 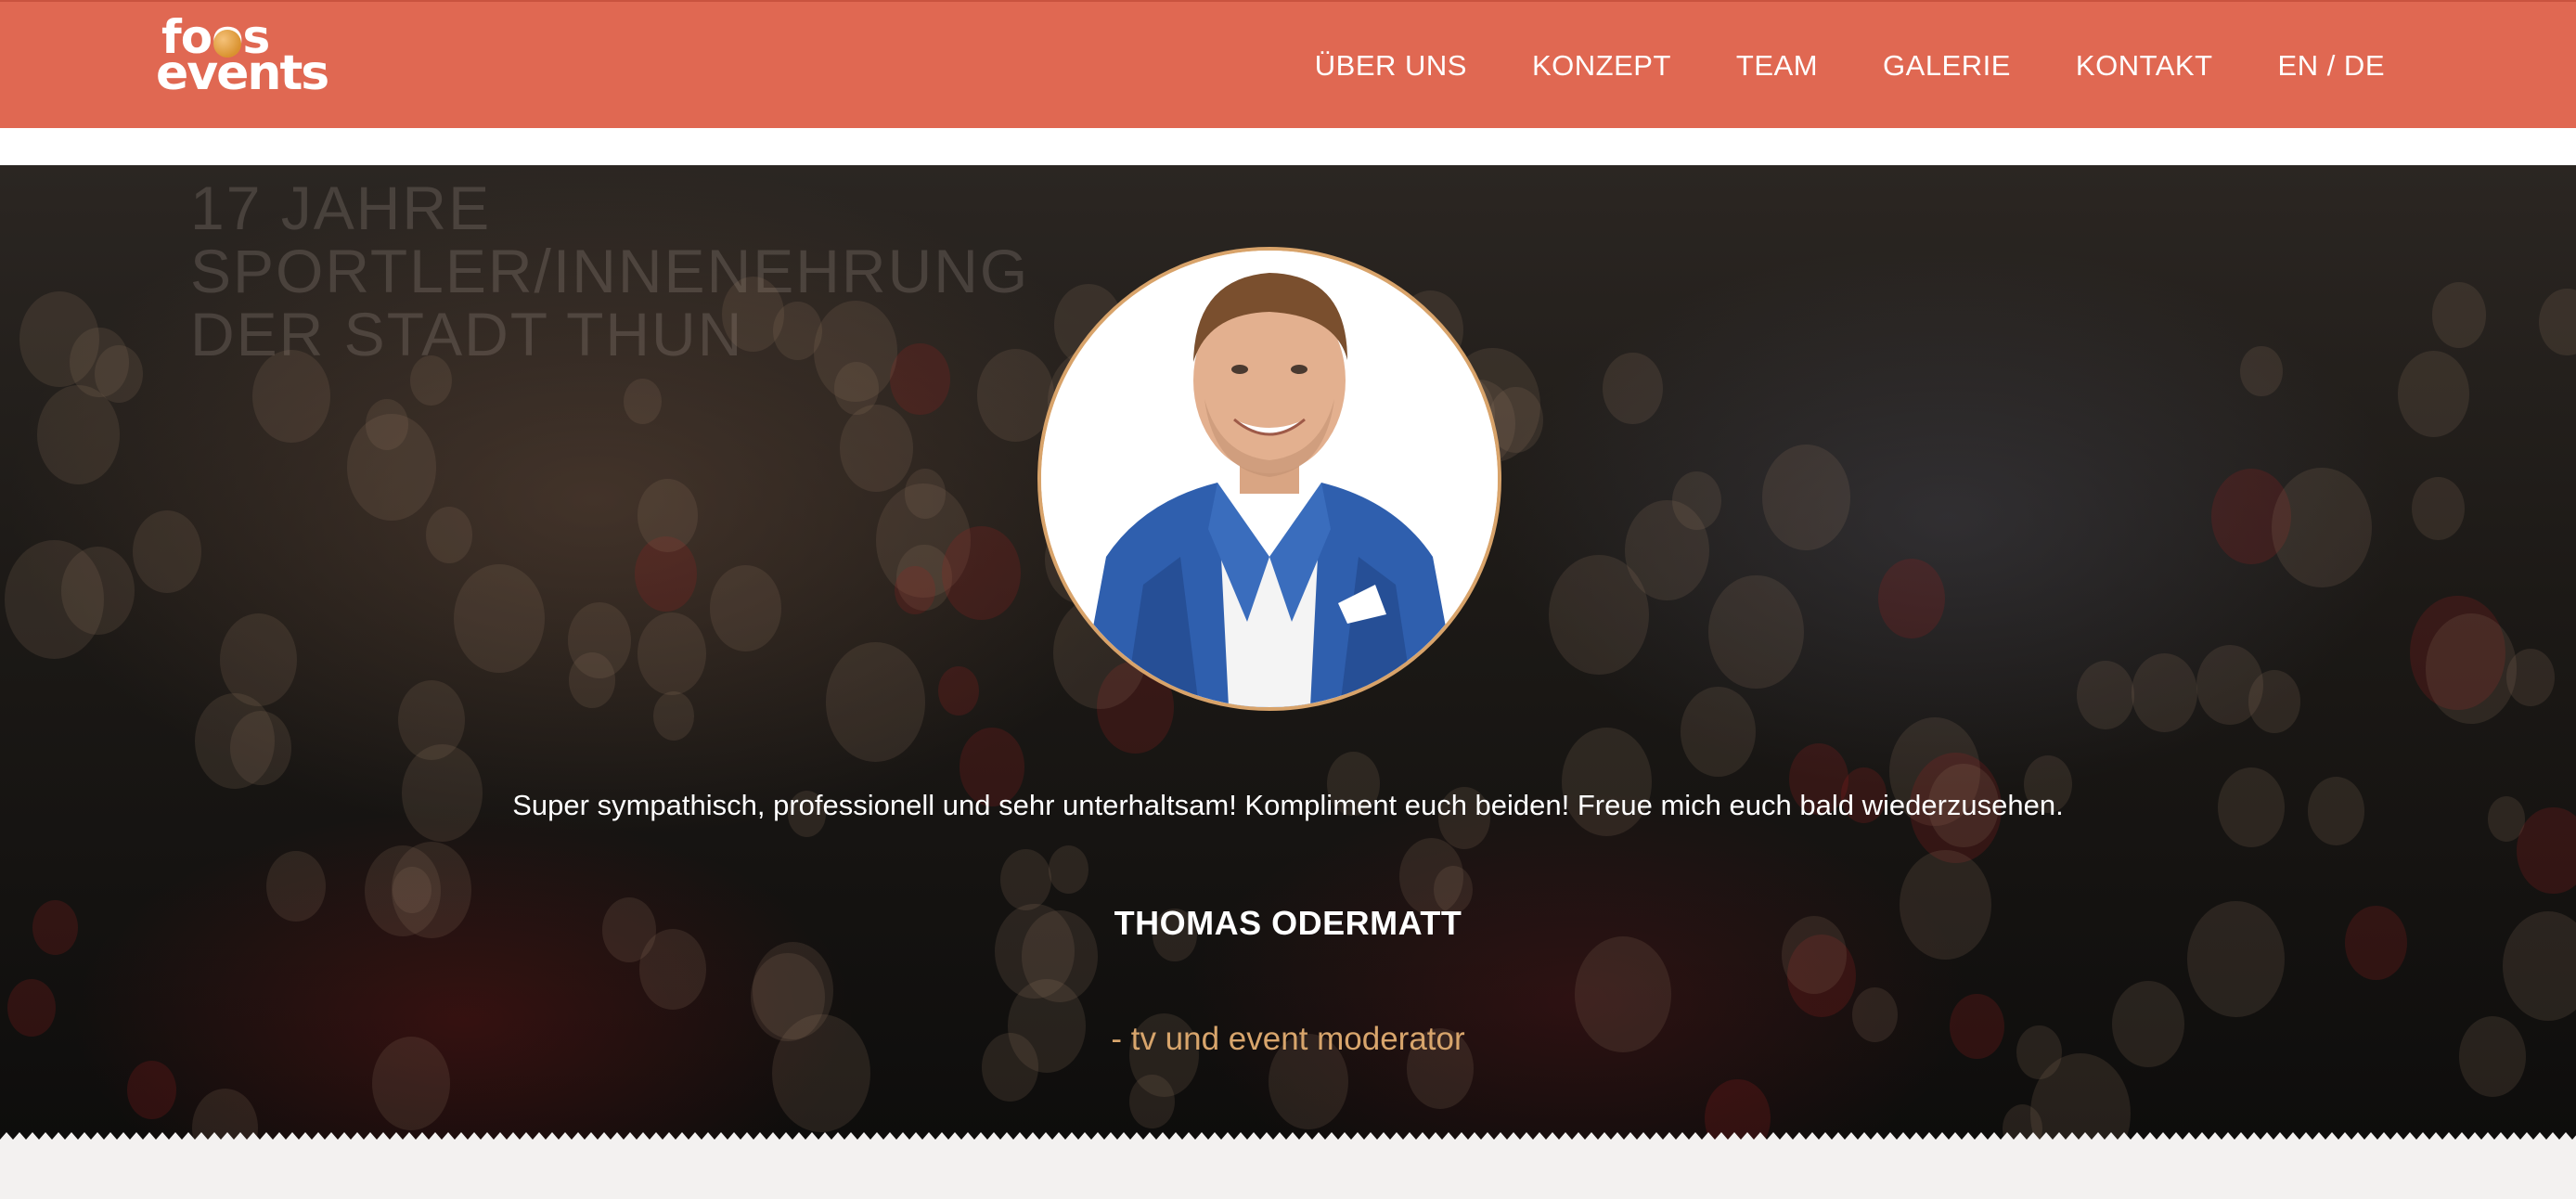 What do you see at coordinates (1777, 66) in the screenshot?
I see `nav-item-team: TEAM` at bounding box center [1777, 66].